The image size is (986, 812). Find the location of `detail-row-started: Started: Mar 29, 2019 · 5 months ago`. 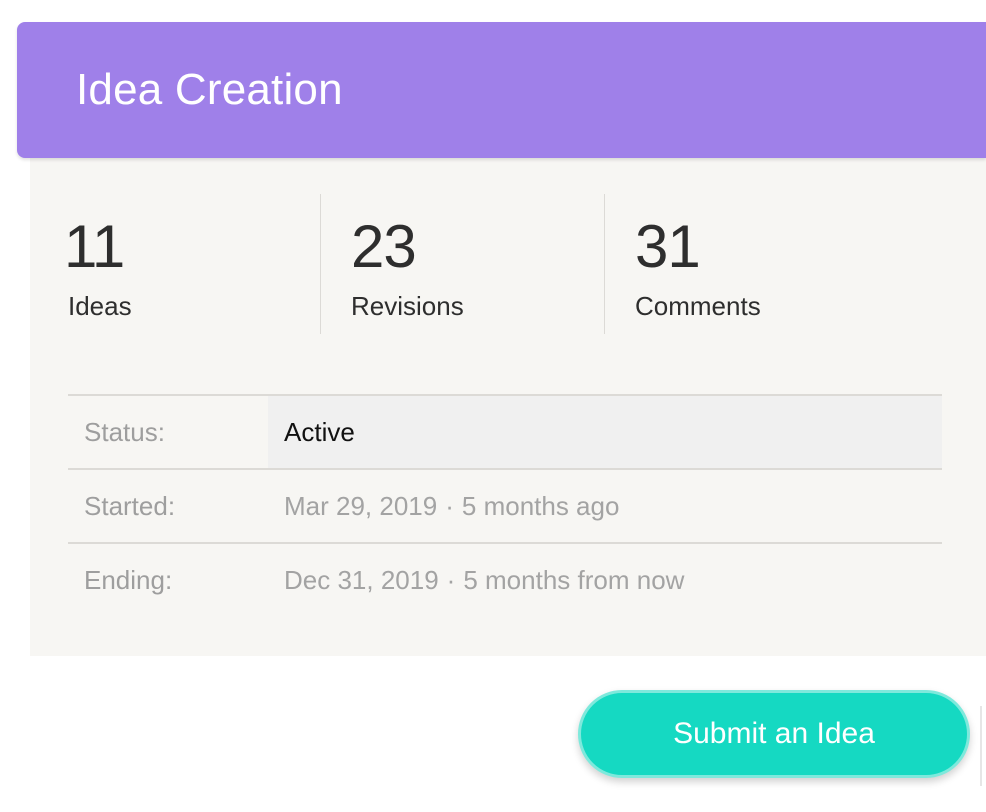

detail-row-started: Started: Mar 29, 2019 · 5 months ago is located at coordinates (505, 507).